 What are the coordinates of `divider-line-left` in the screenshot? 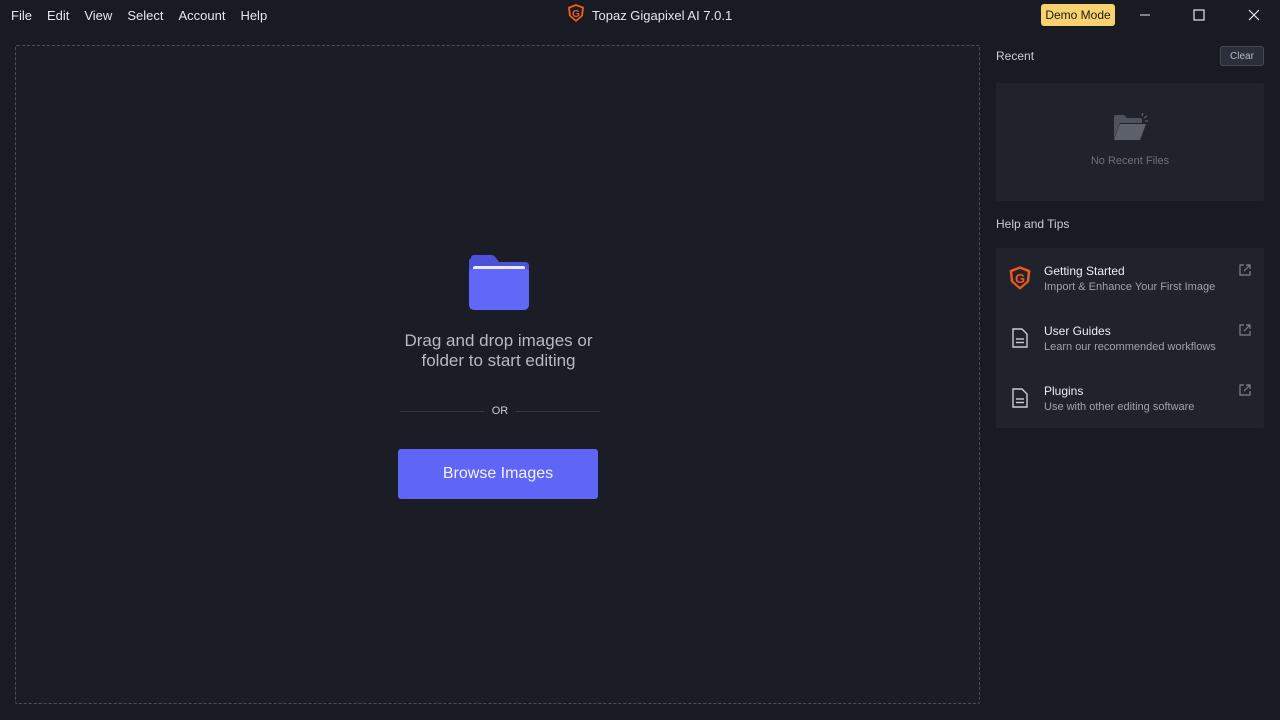 It's located at (442, 411).